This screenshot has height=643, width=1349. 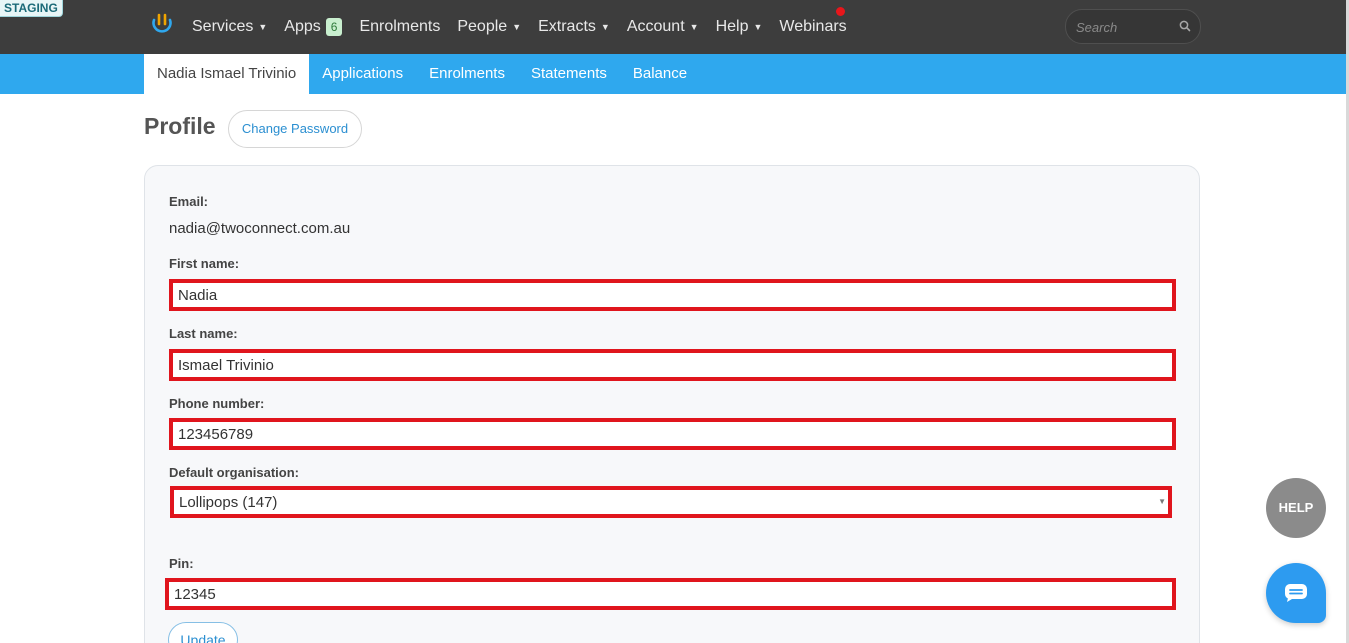 What do you see at coordinates (660, 74) in the screenshot?
I see `tab-balance: Balance` at bounding box center [660, 74].